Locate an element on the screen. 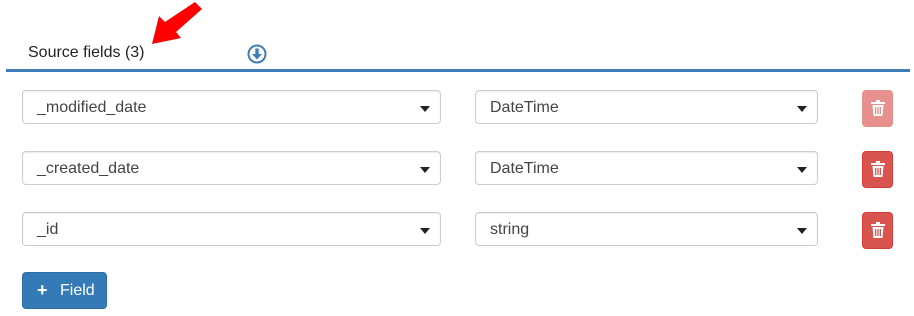  field-type-value: string is located at coordinates (510, 229).